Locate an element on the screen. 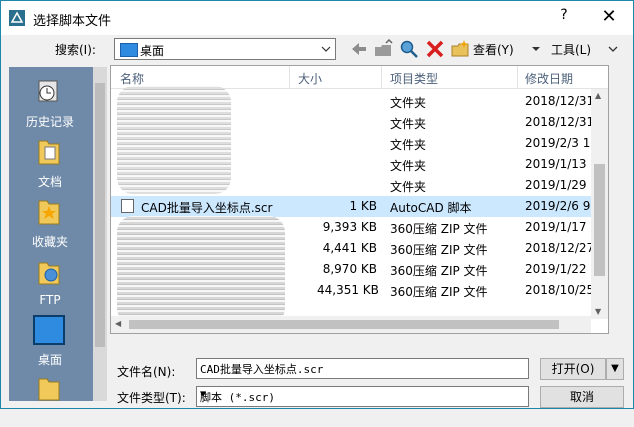  places-scrollbar is located at coordinates (100, 234).